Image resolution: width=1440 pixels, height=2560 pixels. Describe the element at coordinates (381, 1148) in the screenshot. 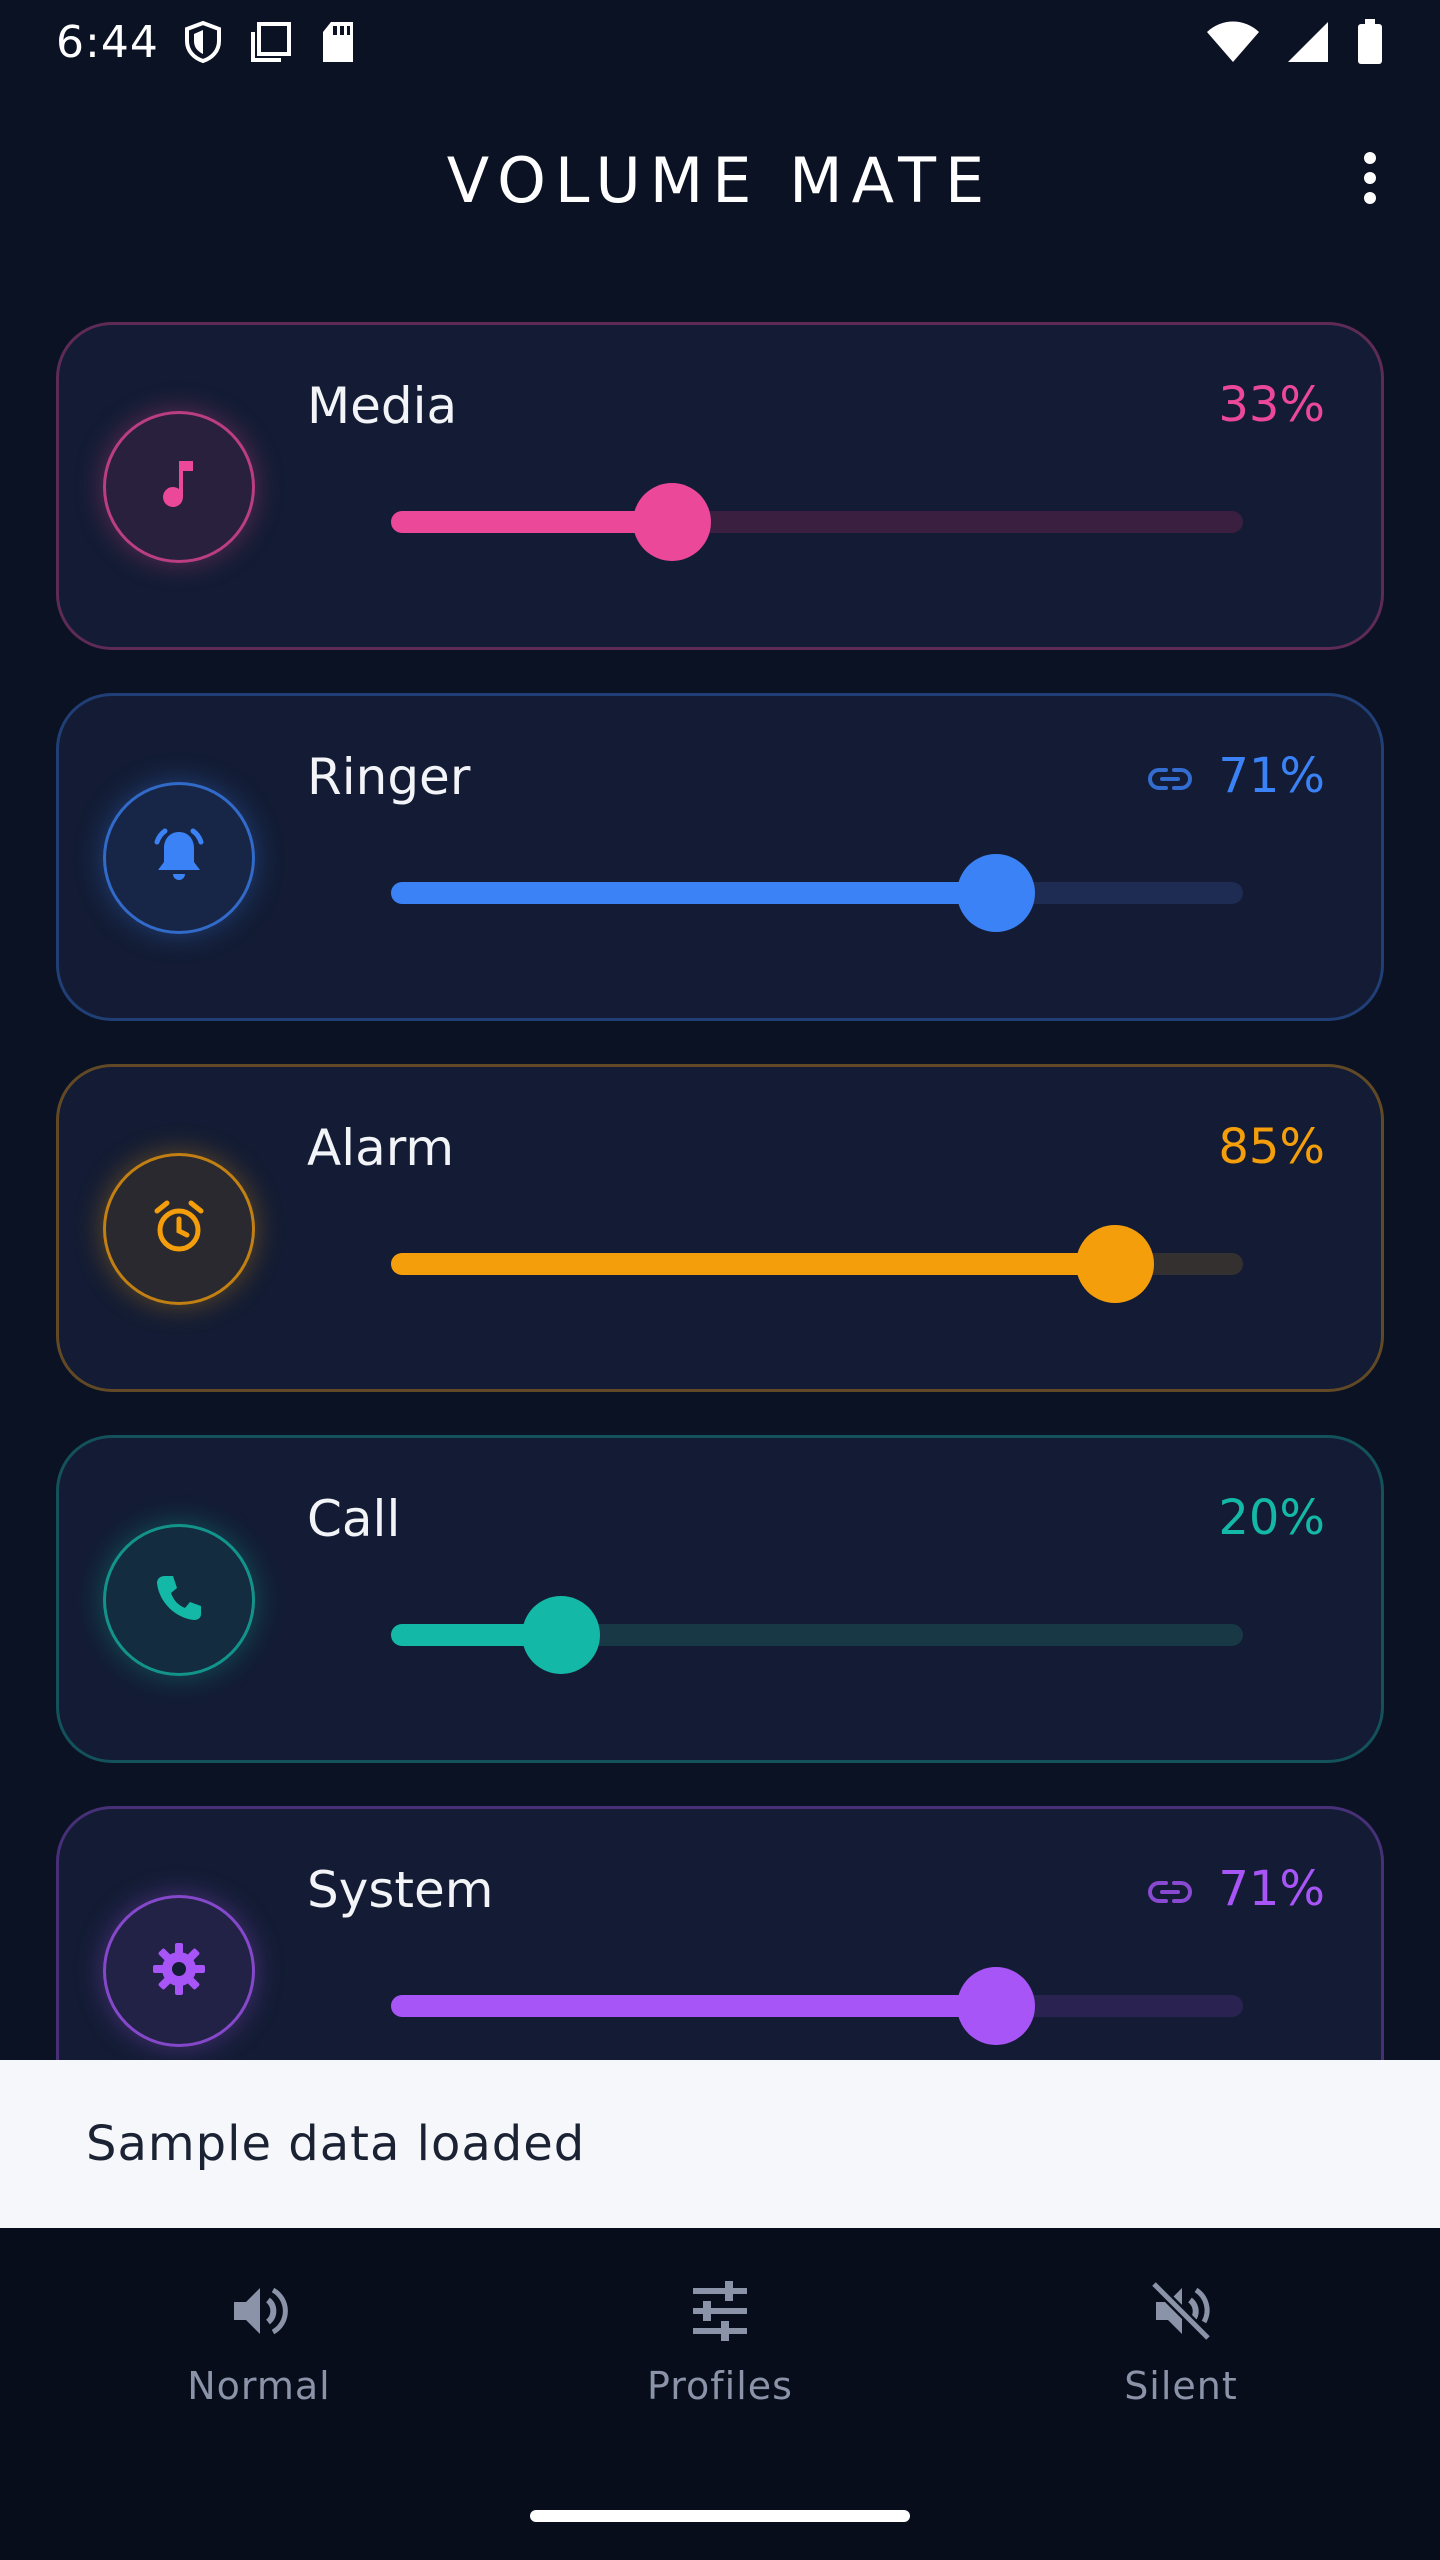

I see `channel-label: Alarm` at that location.